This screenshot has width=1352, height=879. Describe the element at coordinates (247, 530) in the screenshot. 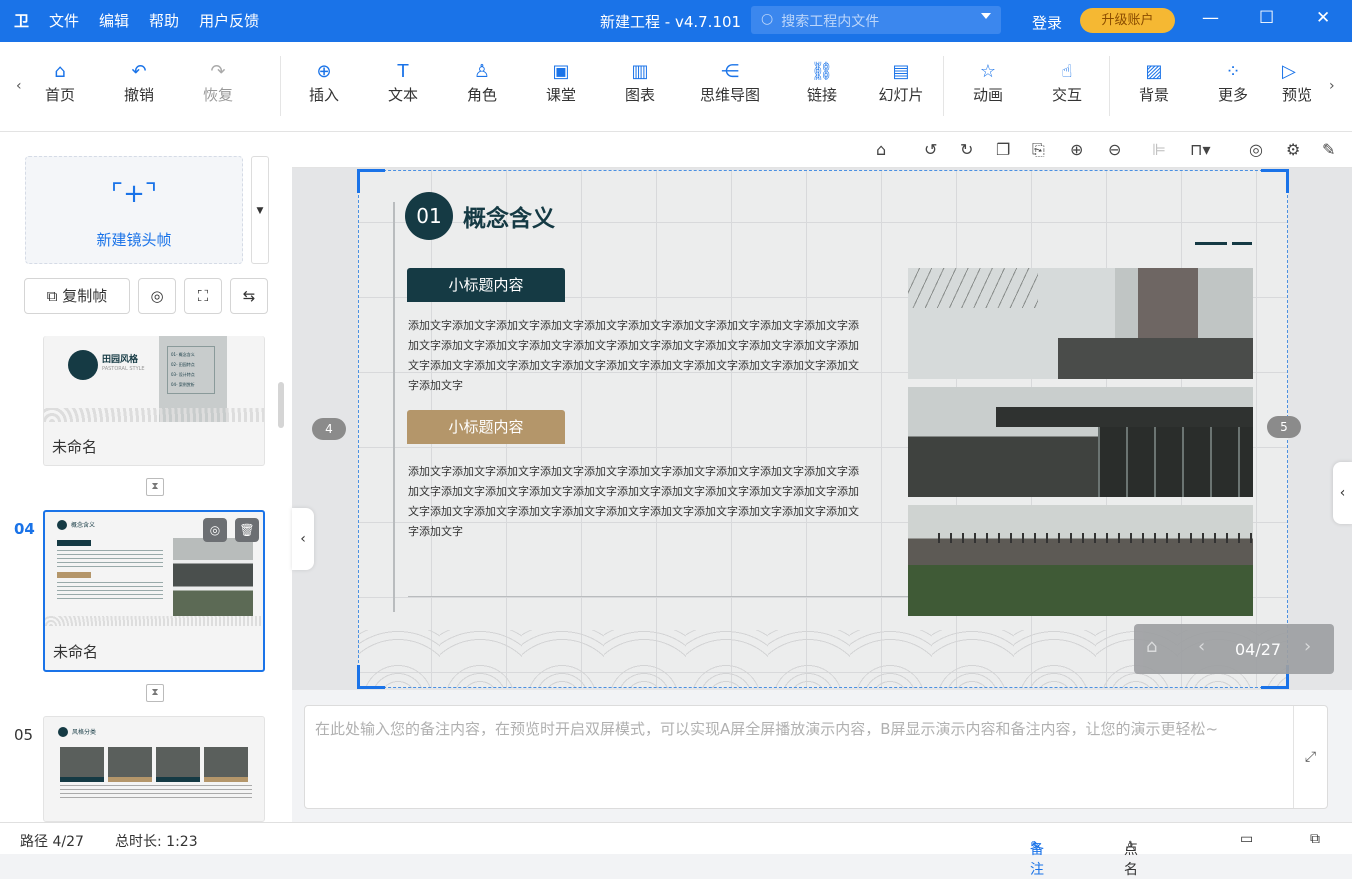

I see `delete-icon: 🗑` at that location.